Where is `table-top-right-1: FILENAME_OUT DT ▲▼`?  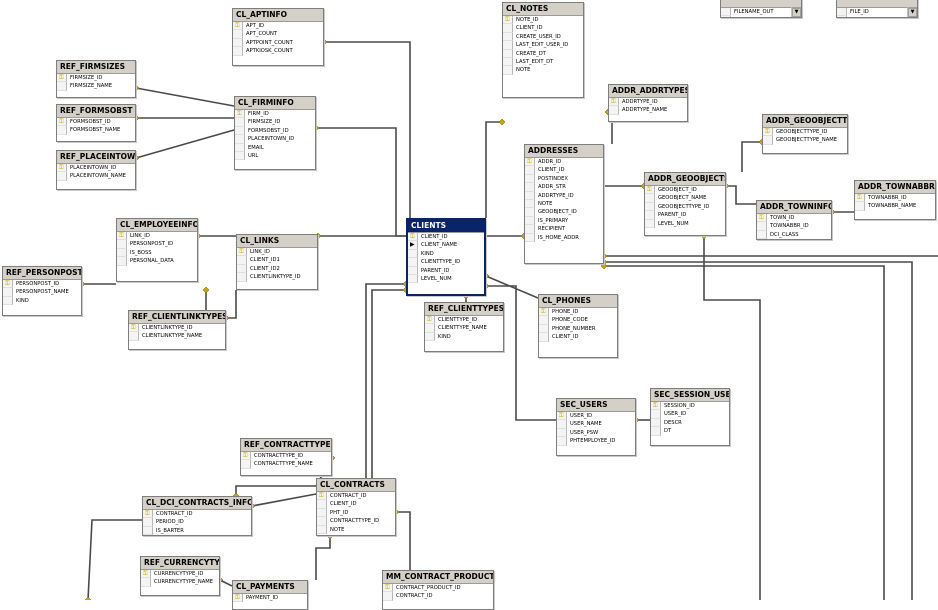
table-top-right-1: FILENAME_OUT DT ▲▼ is located at coordinates (761, 9).